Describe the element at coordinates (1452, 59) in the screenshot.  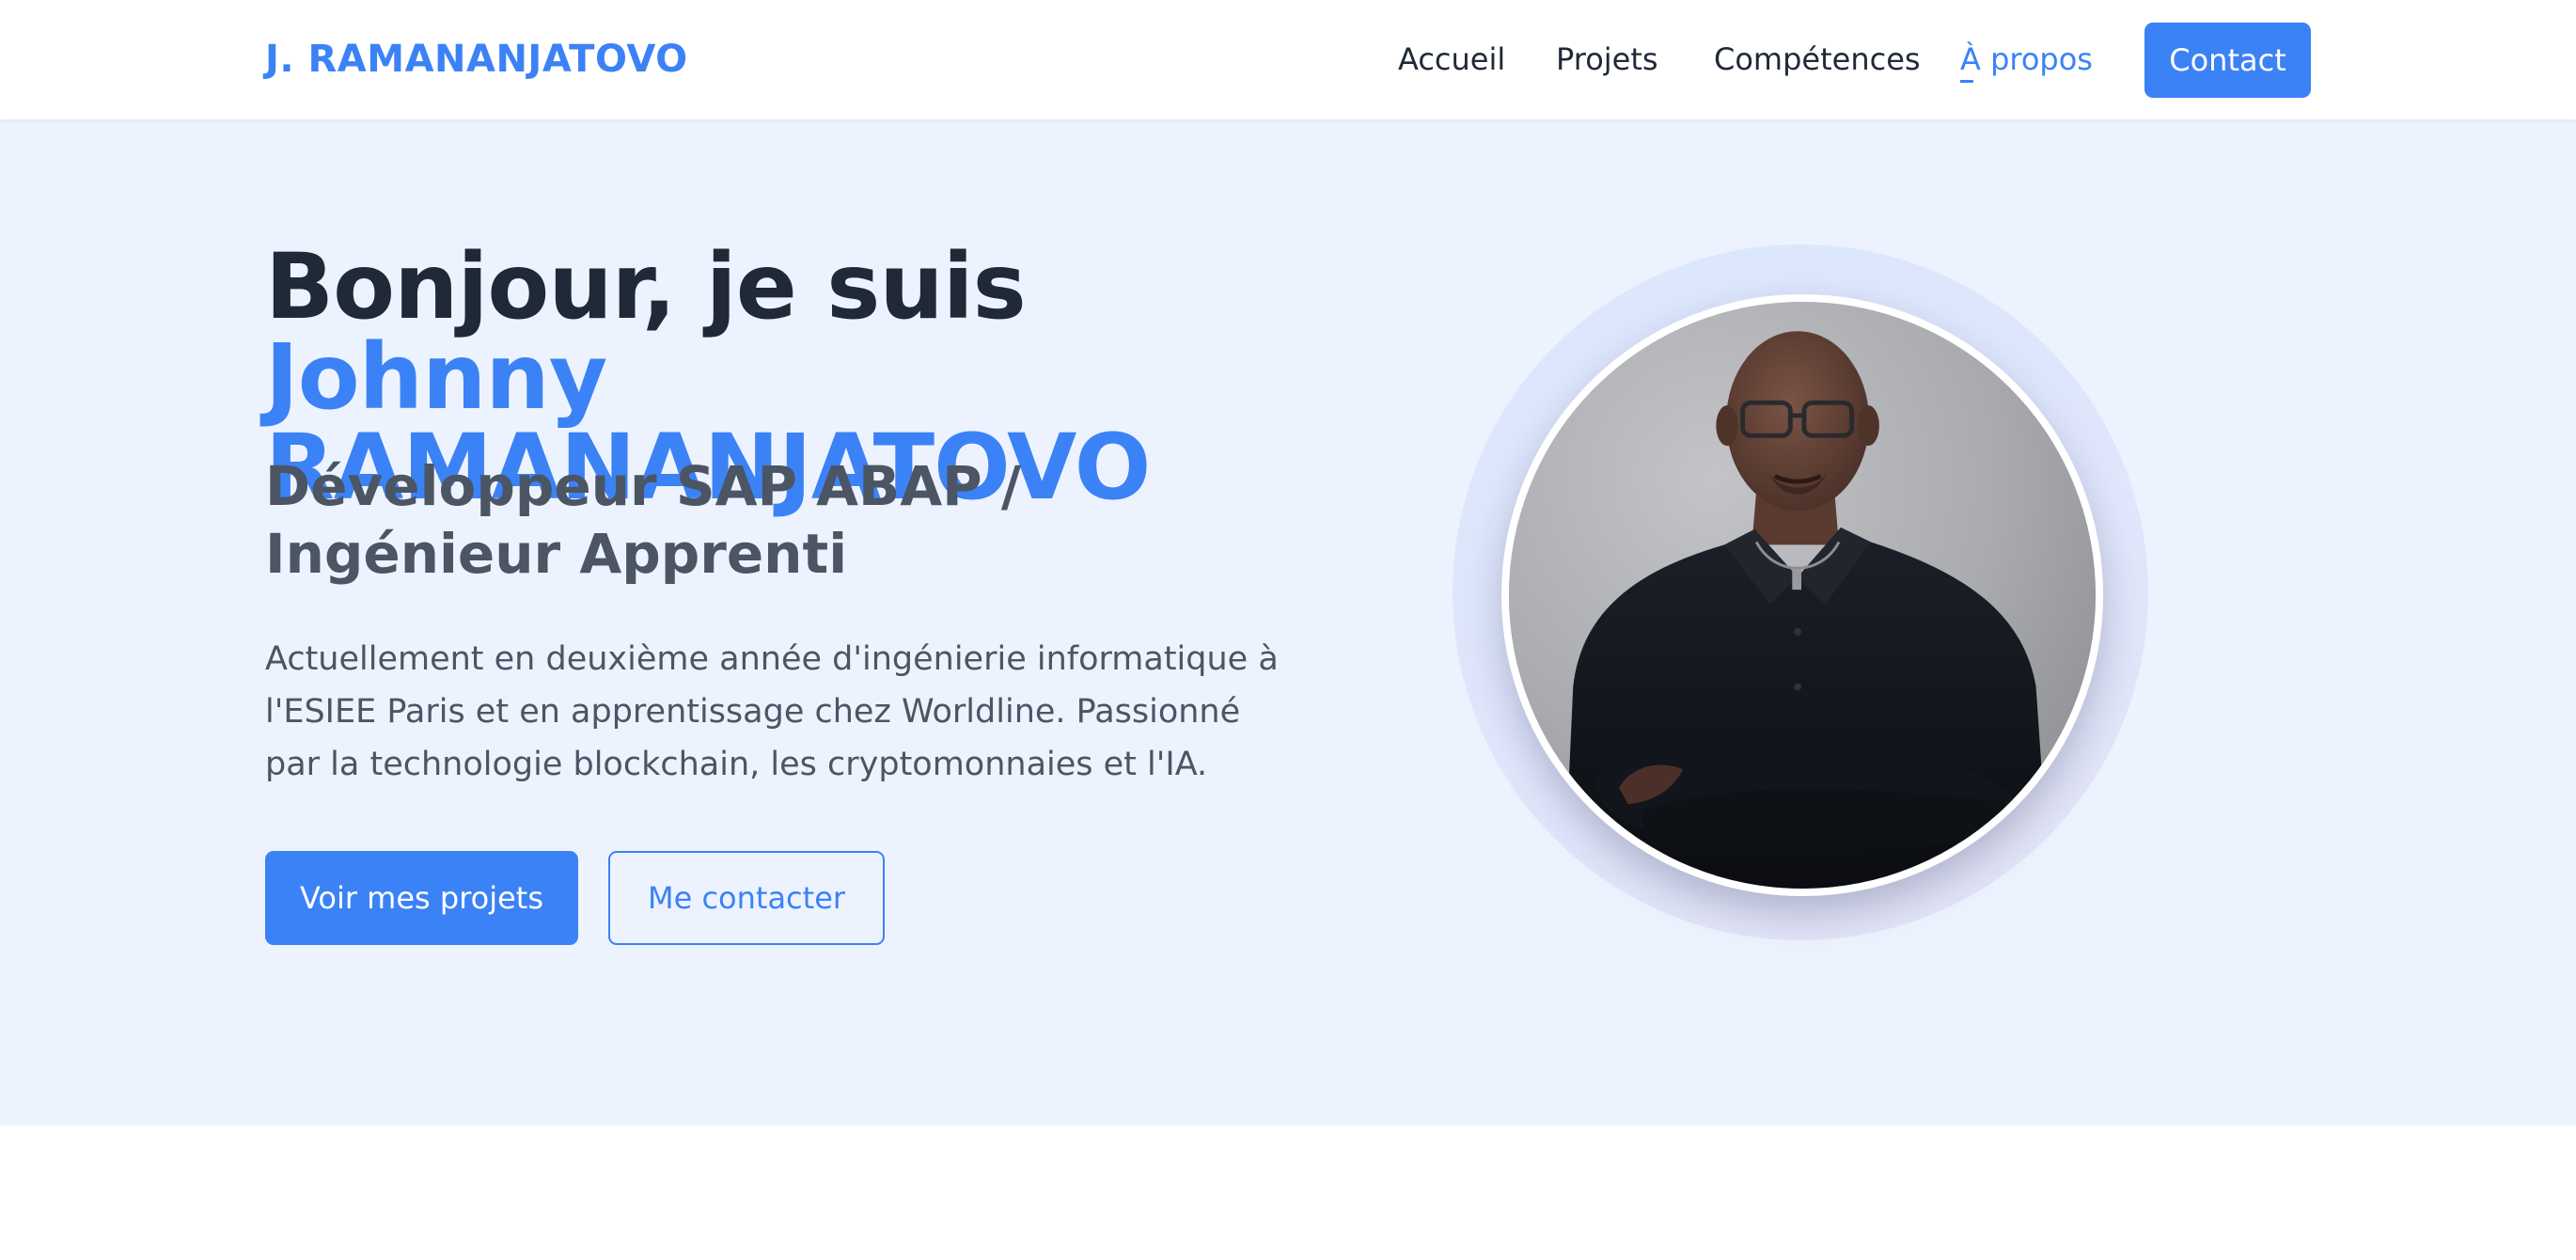
I see `nav-link-accueil: Accueil` at that location.